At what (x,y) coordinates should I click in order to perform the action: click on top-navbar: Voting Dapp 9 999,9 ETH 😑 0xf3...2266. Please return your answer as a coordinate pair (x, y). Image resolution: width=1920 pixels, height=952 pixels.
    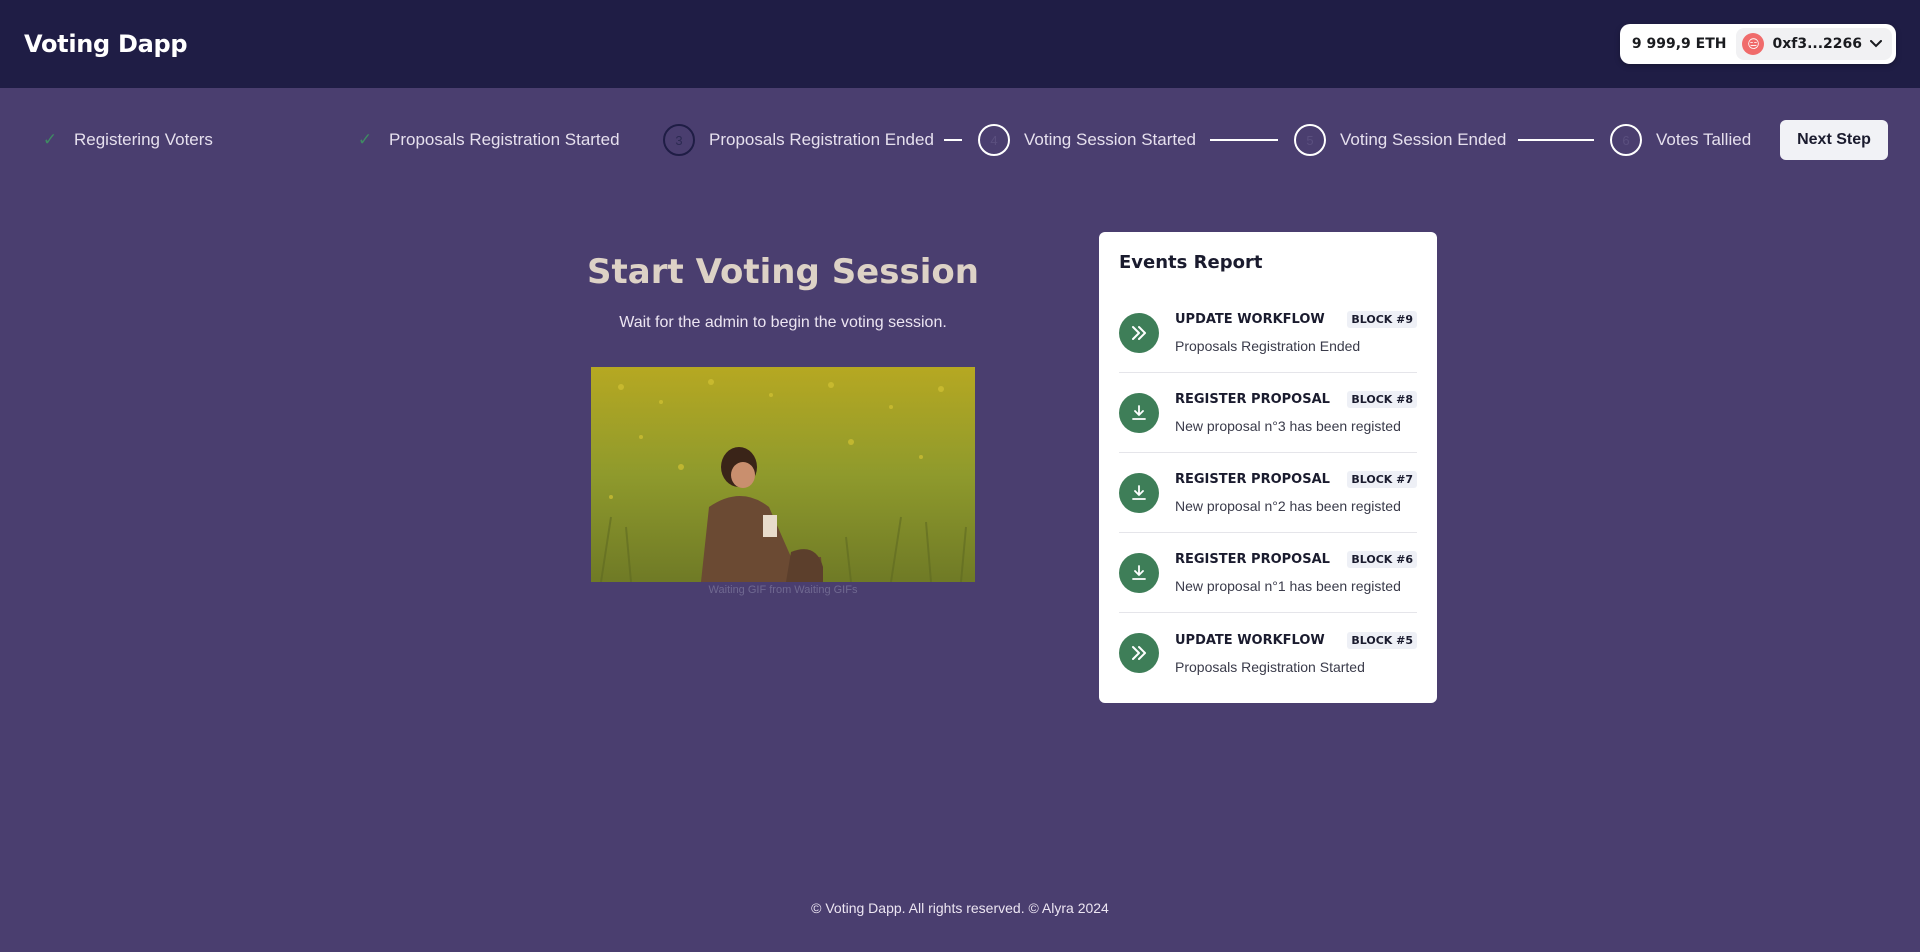
    Looking at the image, I should click on (960, 44).